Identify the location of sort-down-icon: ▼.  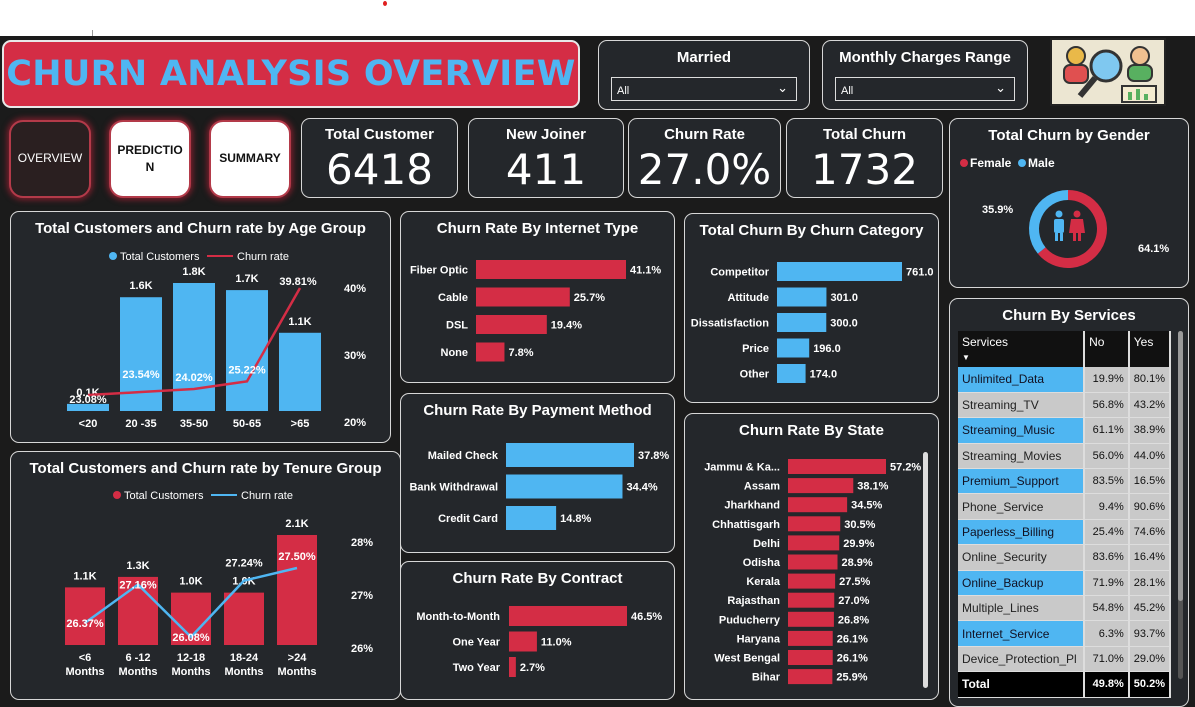
(966, 357).